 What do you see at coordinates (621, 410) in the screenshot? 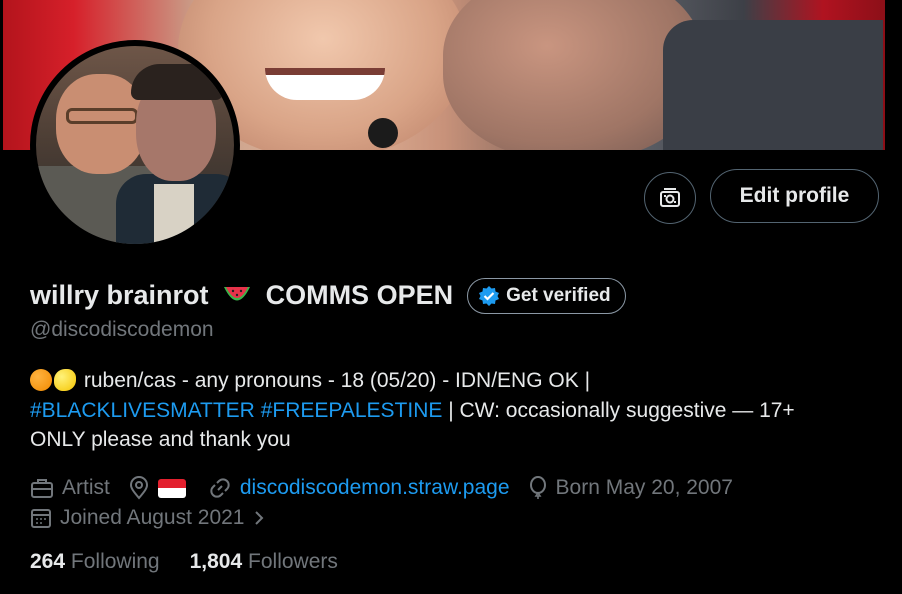
I see `bio-line-2-text: | CW: occasionally suggestive — 17+` at bounding box center [621, 410].